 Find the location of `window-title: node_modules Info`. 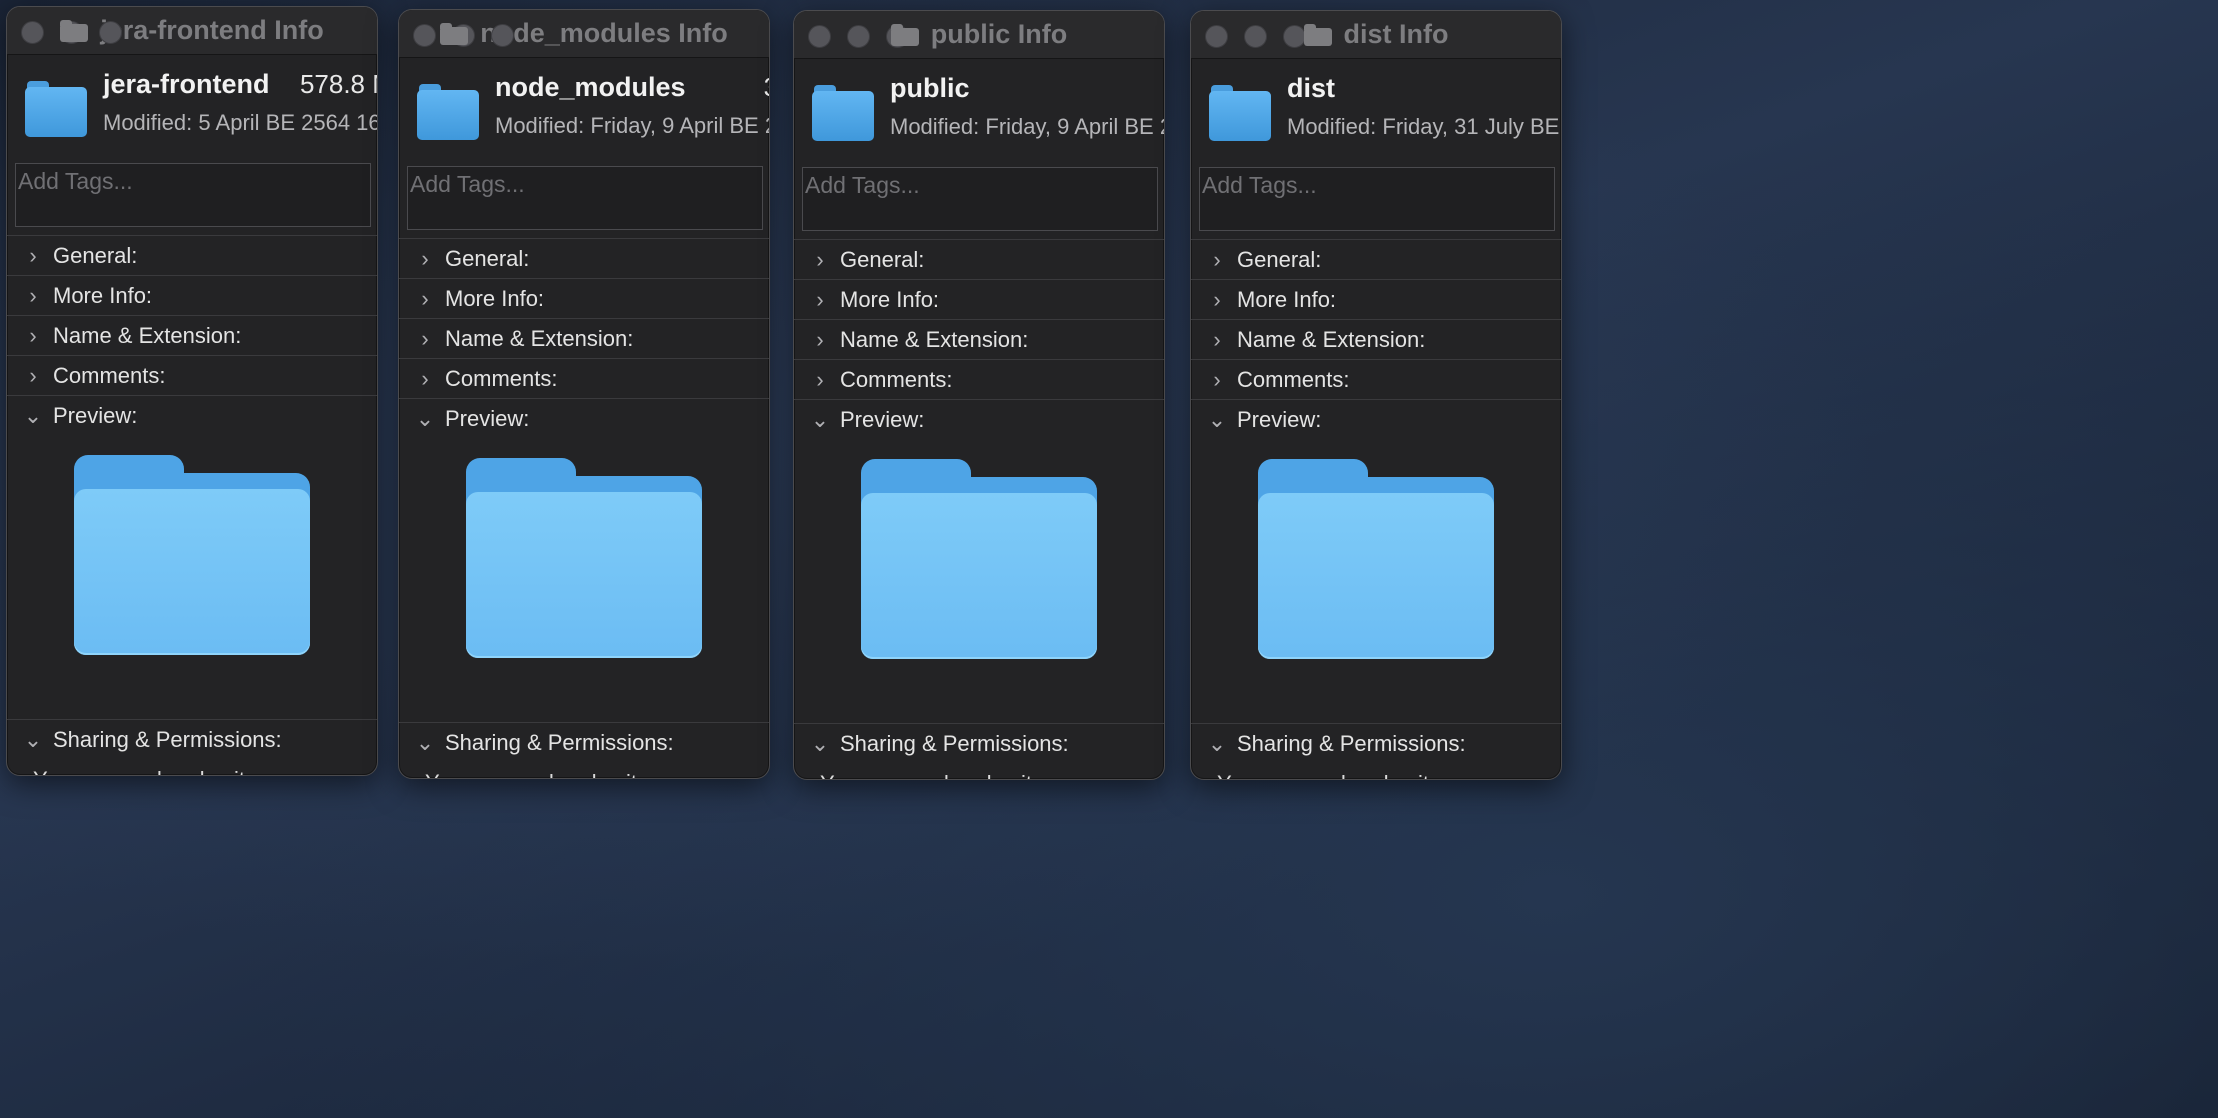

window-title: node_modules Info is located at coordinates (584, 33).